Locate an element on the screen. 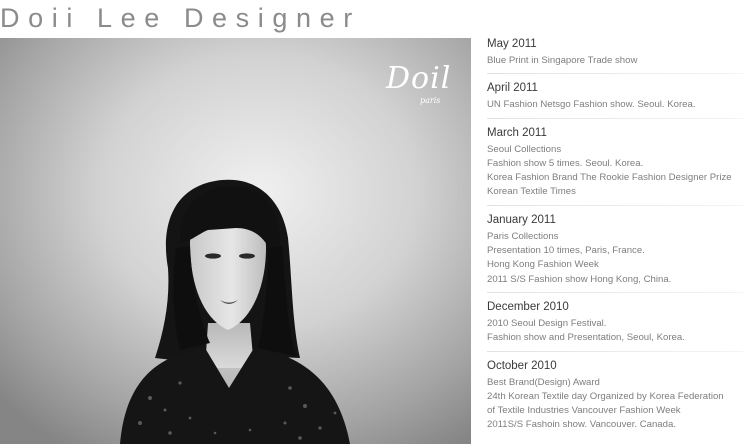 This screenshot has height=444, width=743. timeline-detail: Blue Print in Singapore Trade show is located at coordinates (562, 60).